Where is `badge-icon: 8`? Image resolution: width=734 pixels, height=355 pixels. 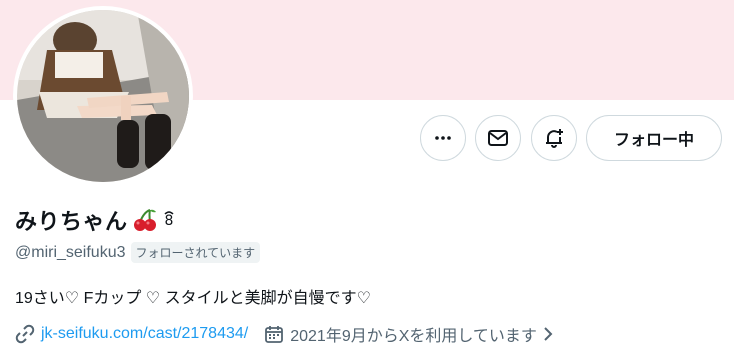
badge-icon: 8 is located at coordinates (169, 220).